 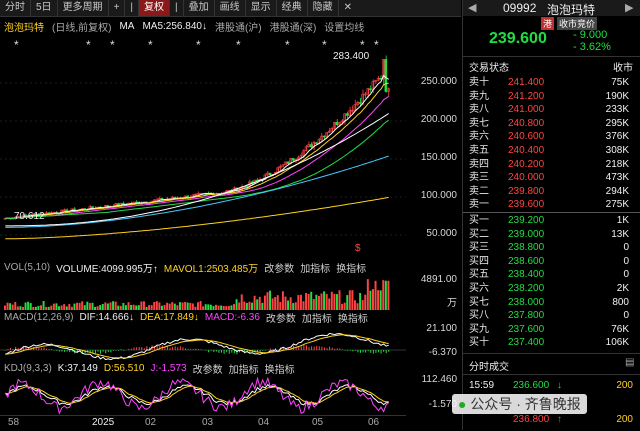 What do you see at coordinates (199, 8) in the screenshot?
I see `overlay-button: 叠加` at bounding box center [199, 8].